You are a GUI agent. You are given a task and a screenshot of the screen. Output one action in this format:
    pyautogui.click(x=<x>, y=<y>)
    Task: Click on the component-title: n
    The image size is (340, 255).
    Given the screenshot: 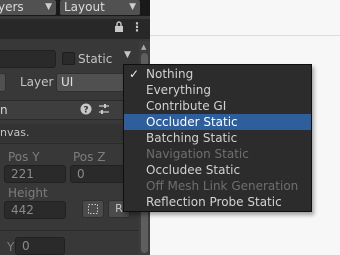 What is the action you would take?
    pyautogui.click(x=4, y=110)
    